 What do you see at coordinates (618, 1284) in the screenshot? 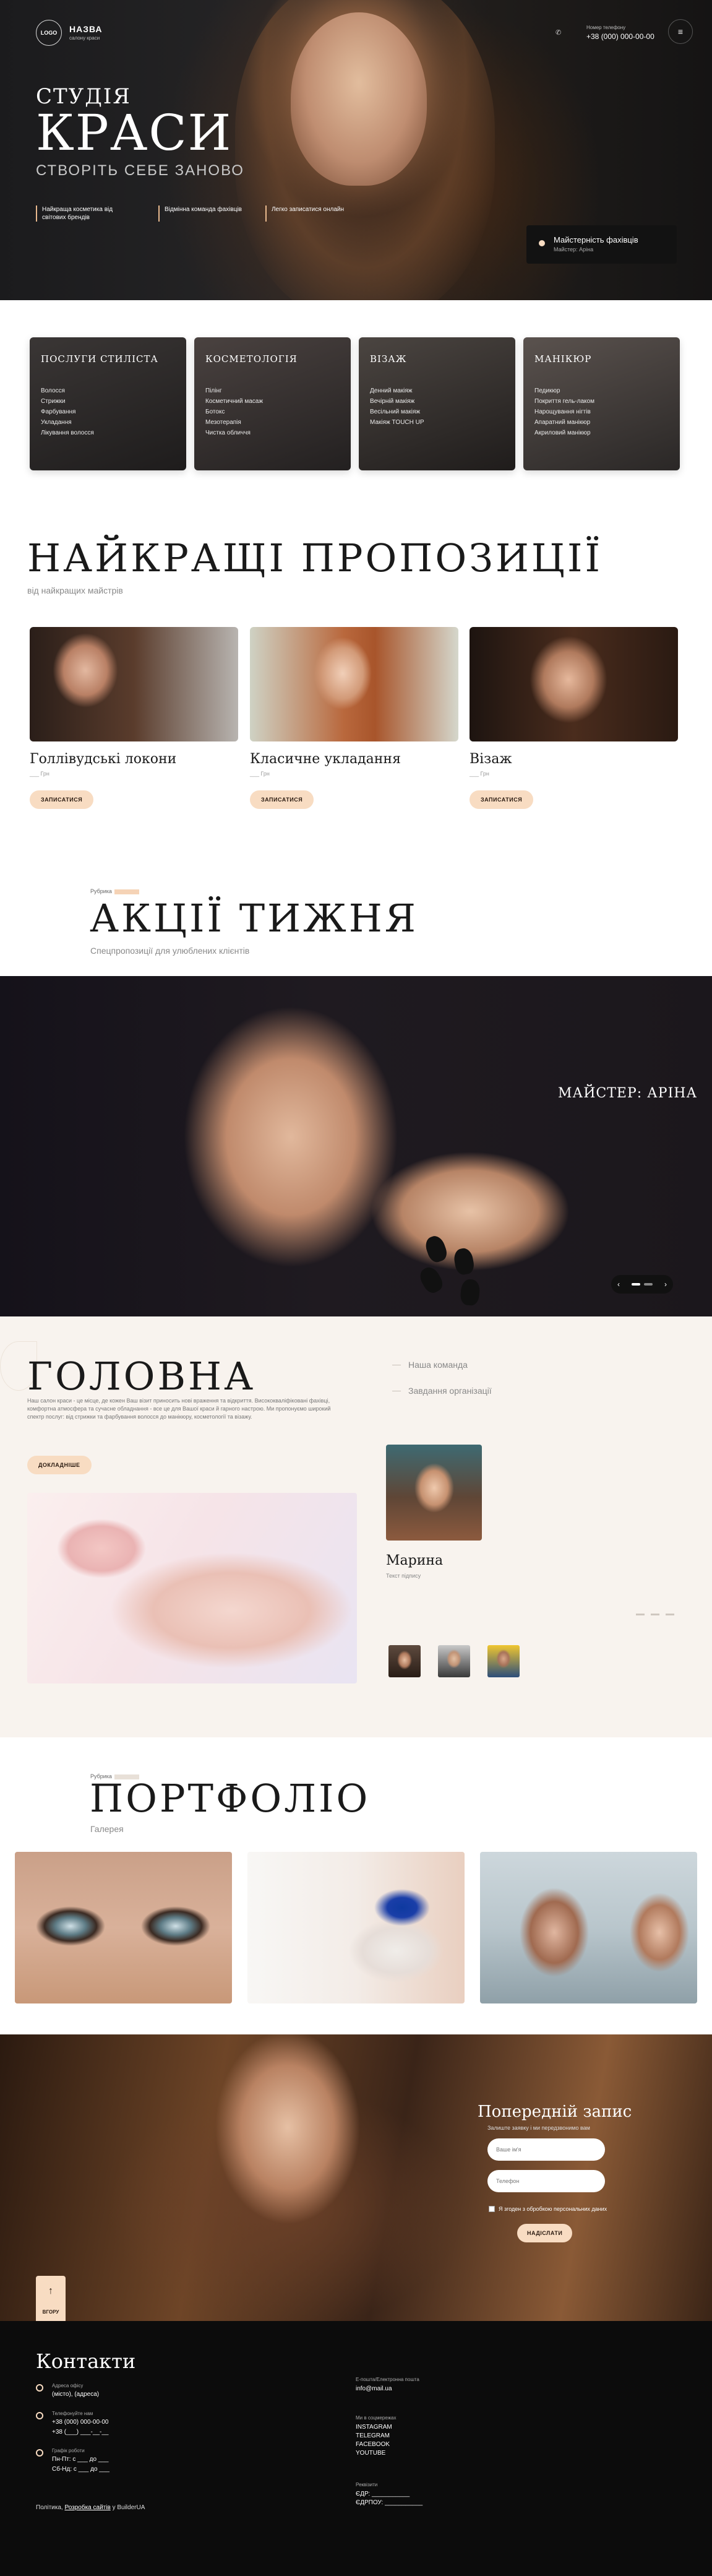
I see `slider-prev-button: ‹` at bounding box center [618, 1284].